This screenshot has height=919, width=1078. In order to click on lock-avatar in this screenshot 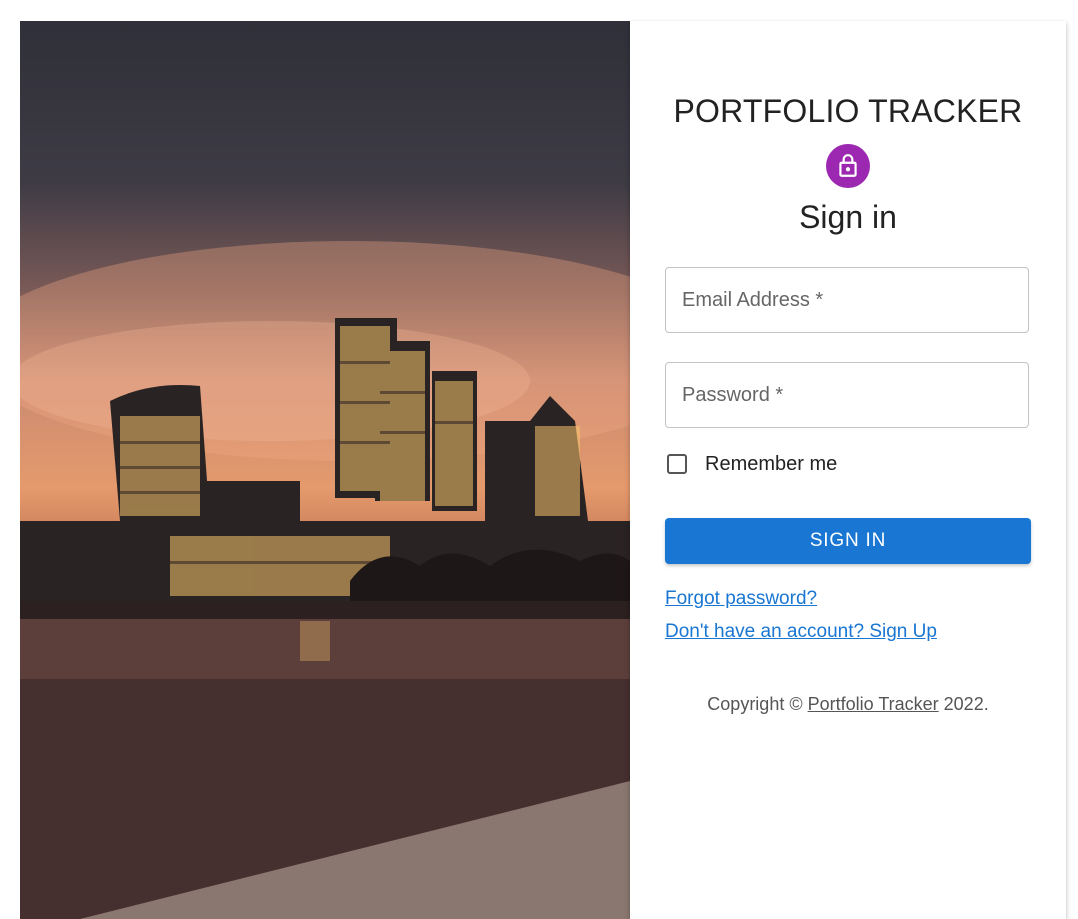, I will do `click(848, 166)`.